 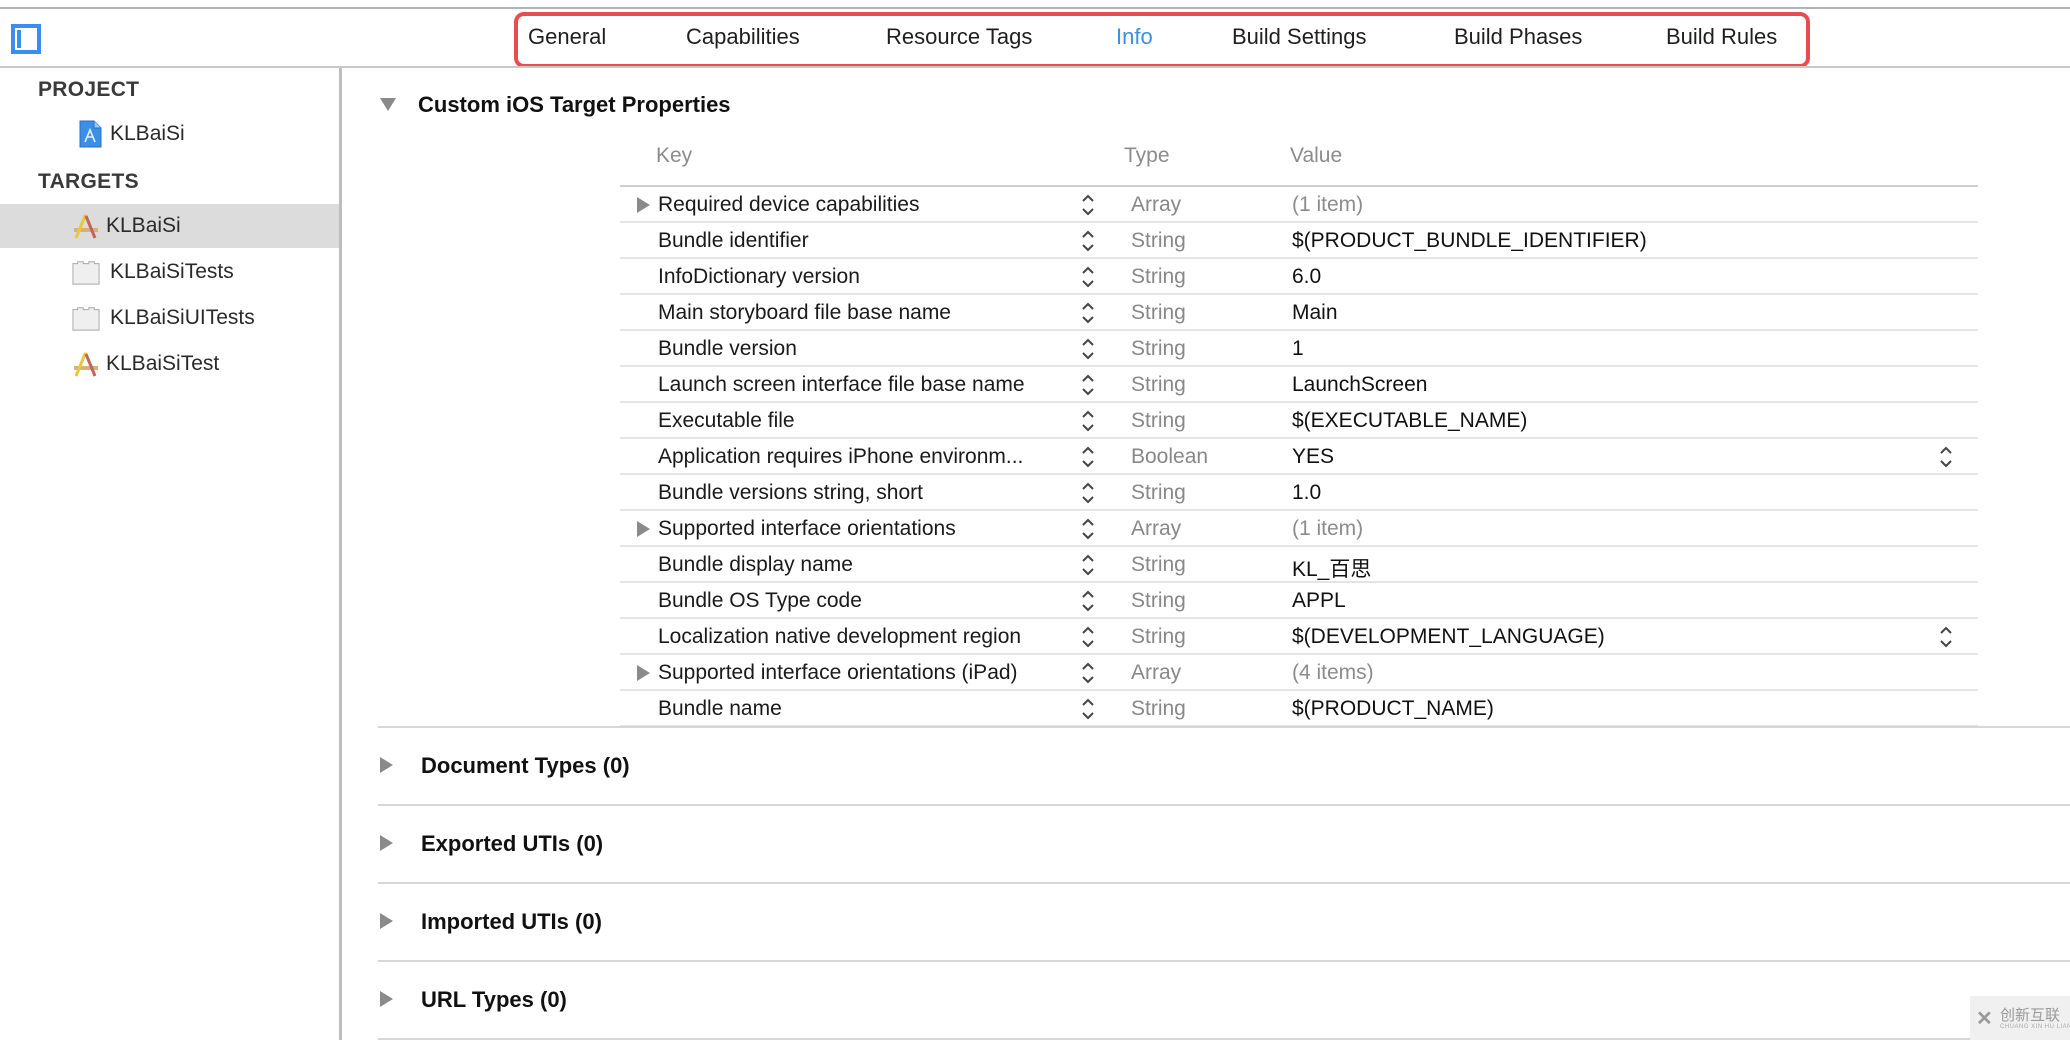 I want to click on sidebar-splitter, so click(x=340, y=554).